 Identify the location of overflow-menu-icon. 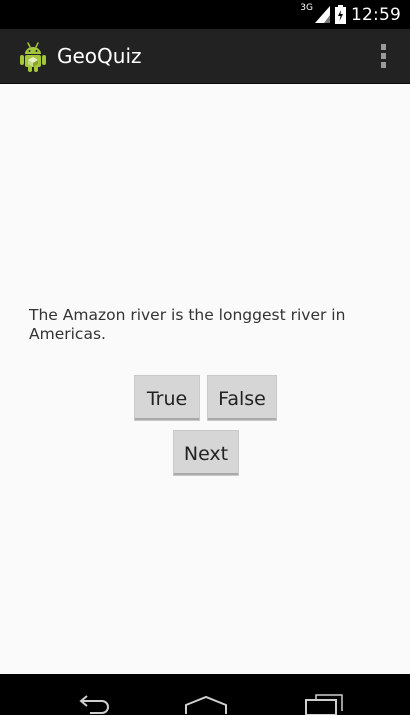
(383, 57).